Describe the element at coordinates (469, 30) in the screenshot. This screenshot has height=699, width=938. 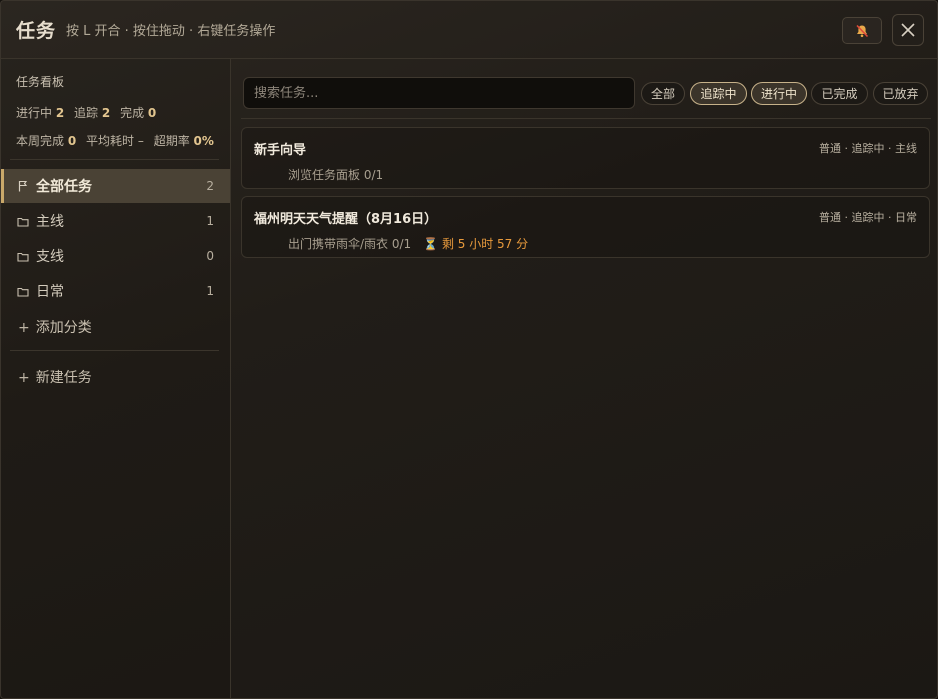
I see `window-header: 任务 按 L 开合 · 按住拖动 · 右键任务操作` at that location.